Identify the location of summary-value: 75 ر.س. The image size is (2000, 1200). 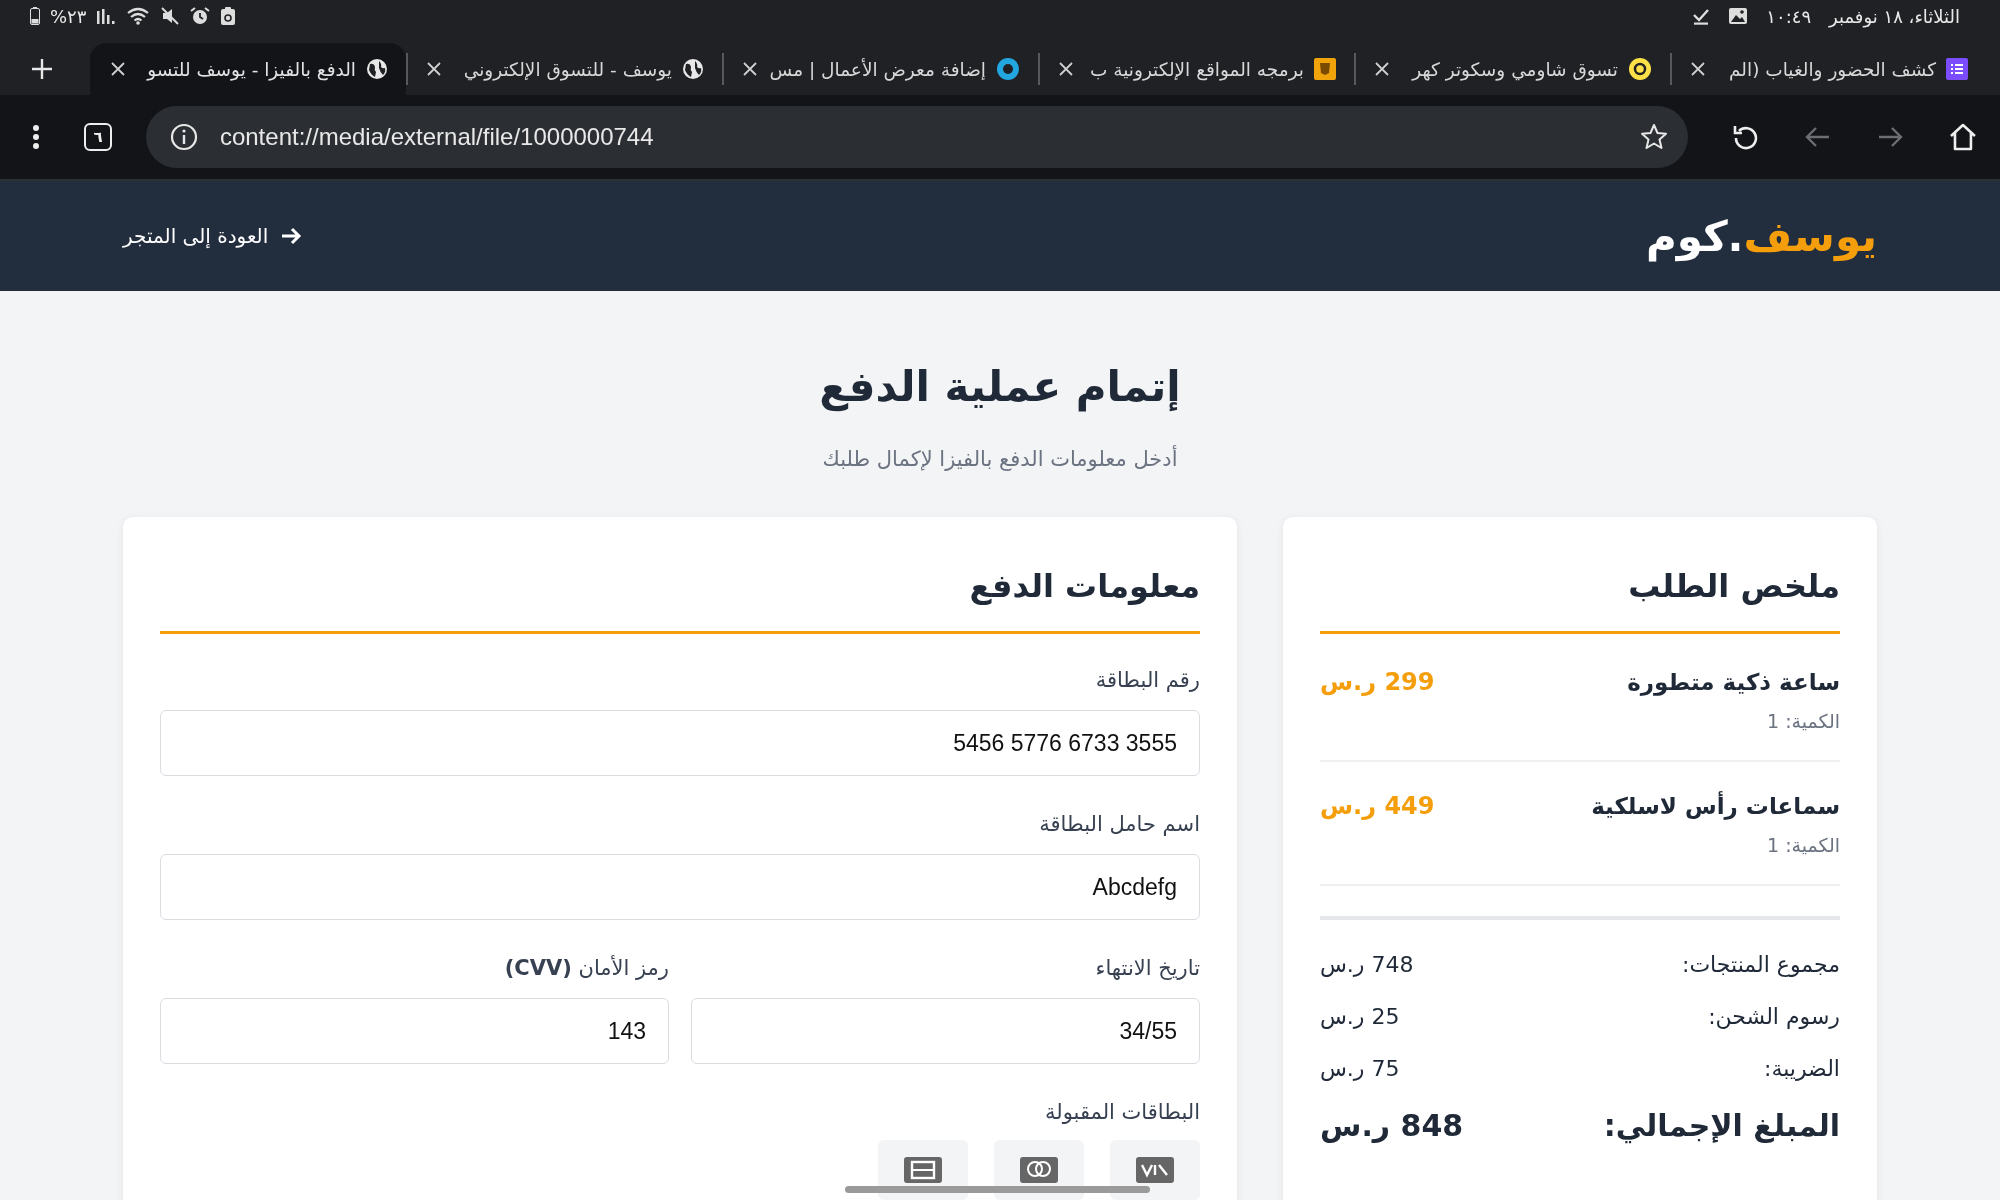
(1360, 1068).